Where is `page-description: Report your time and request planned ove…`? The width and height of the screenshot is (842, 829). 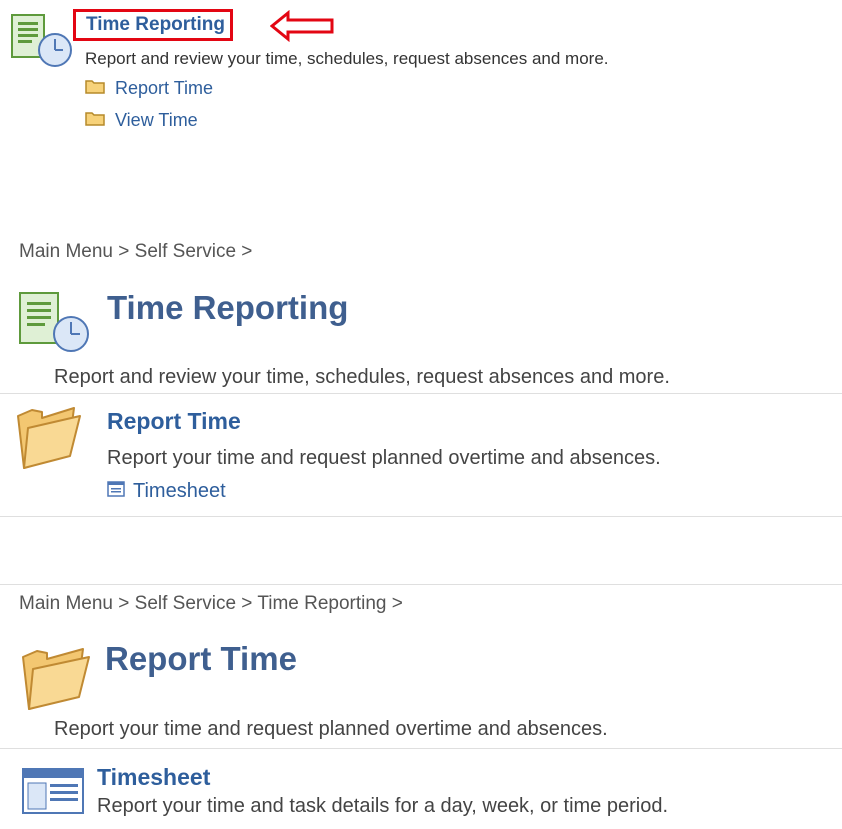 page-description: Report your time and request planned ove… is located at coordinates (331, 729).